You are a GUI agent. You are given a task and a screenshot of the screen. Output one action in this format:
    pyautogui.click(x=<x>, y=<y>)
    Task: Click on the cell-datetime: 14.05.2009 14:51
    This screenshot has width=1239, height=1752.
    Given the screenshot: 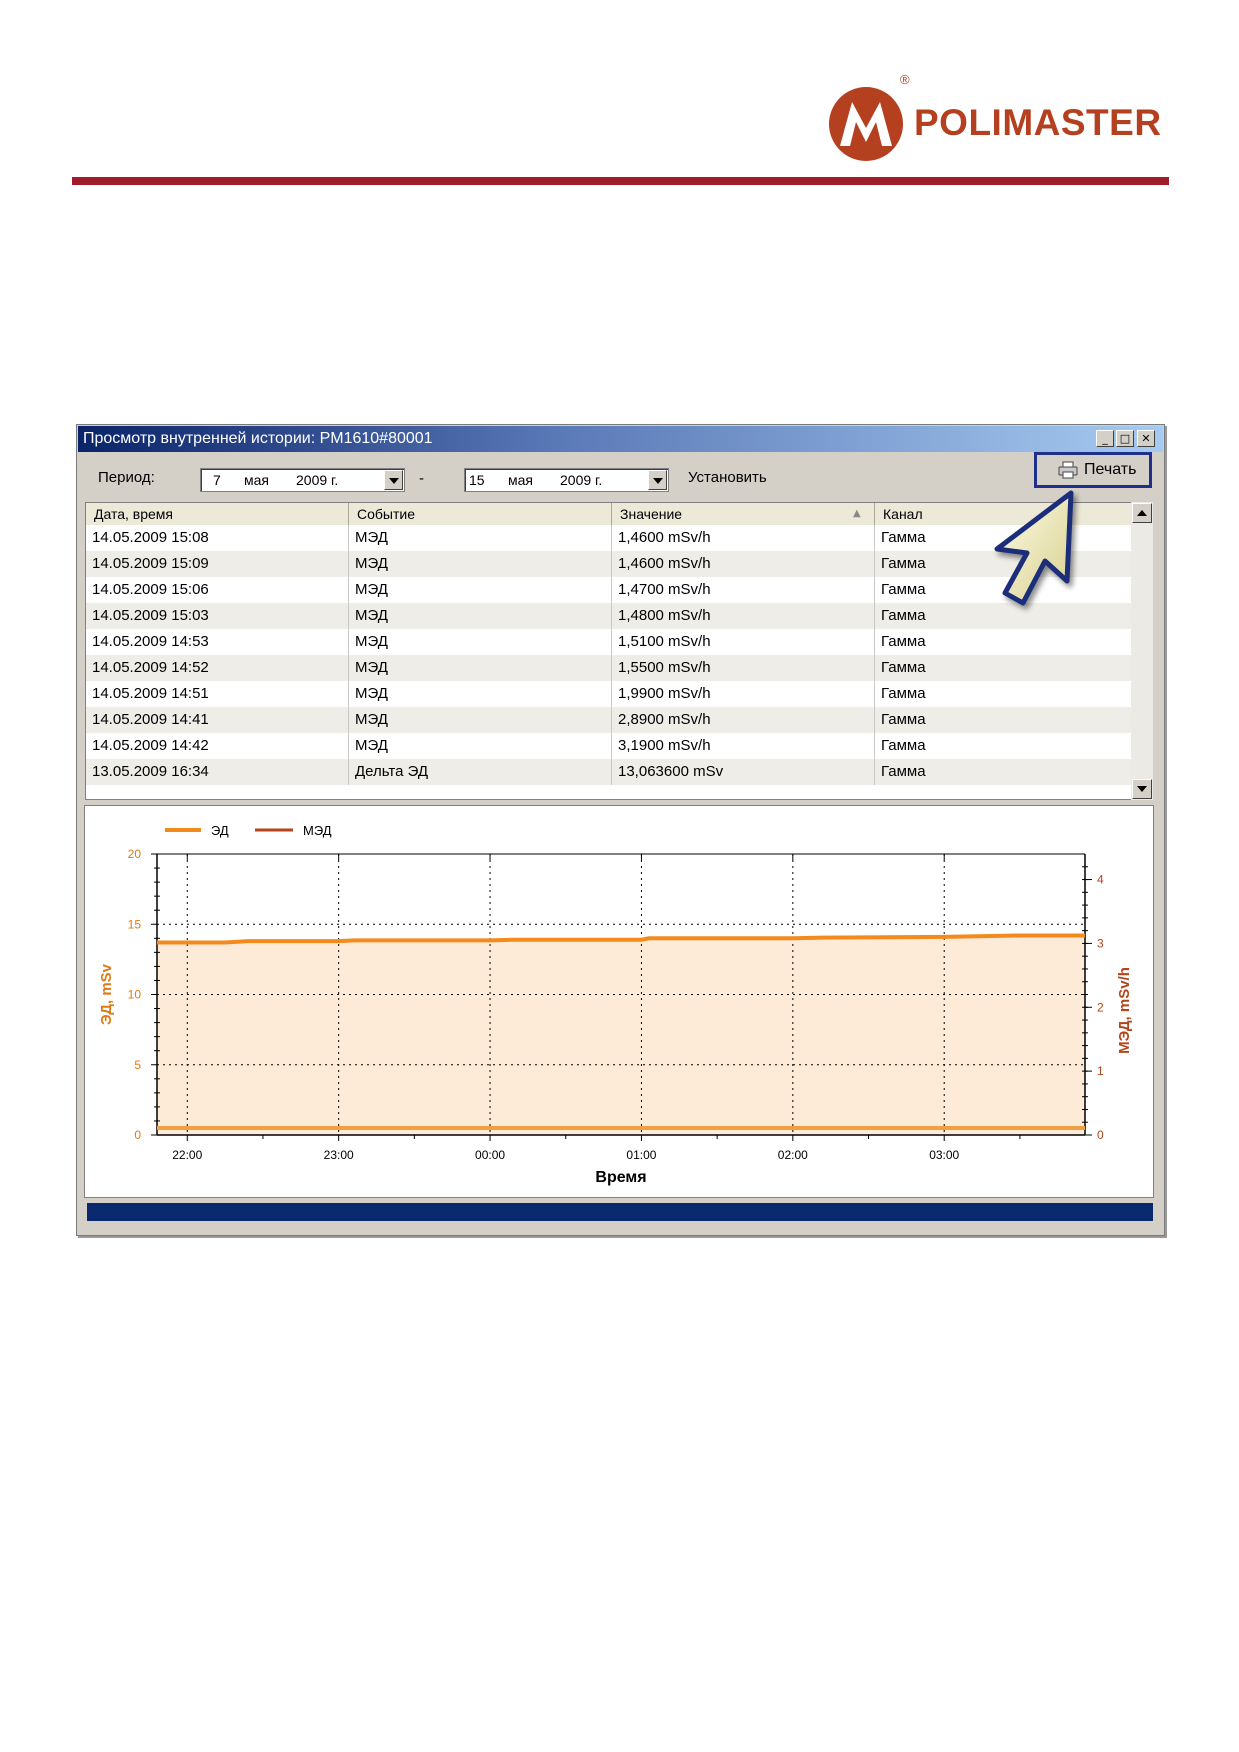 What is the action you would take?
    pyautogui.click(x=217, y=694)
    